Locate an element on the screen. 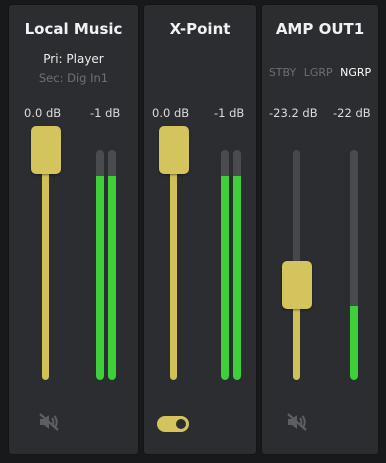 The height and width of the screenshot is (463, 386). toggle-knob is located at coordinates (181, 424).